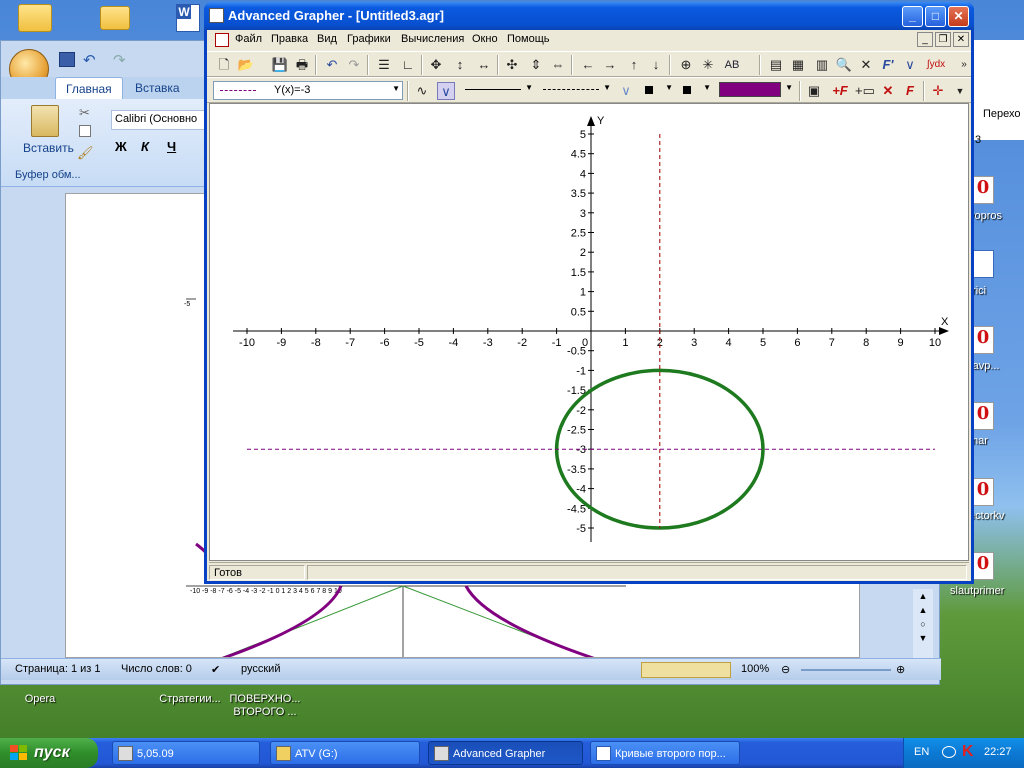 This screenshot has height=768, width=1024. Describe the element at coordinates (910, 65) in the screenshot. I see `tangent-icon: ∨` at that location.